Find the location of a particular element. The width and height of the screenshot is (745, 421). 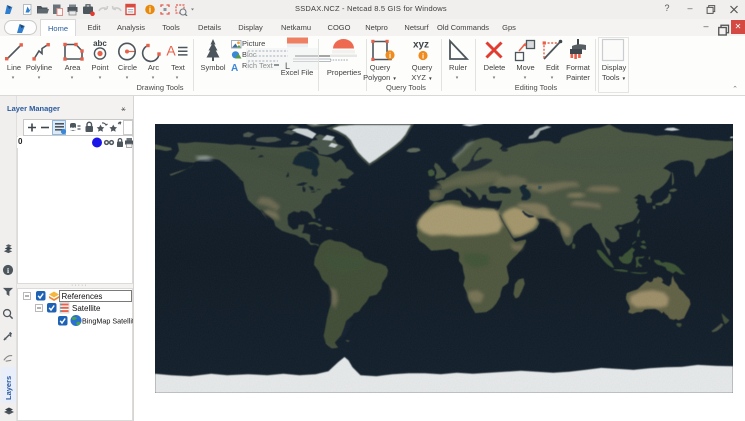

svg-text: abc is located at coordinates (100, 43).